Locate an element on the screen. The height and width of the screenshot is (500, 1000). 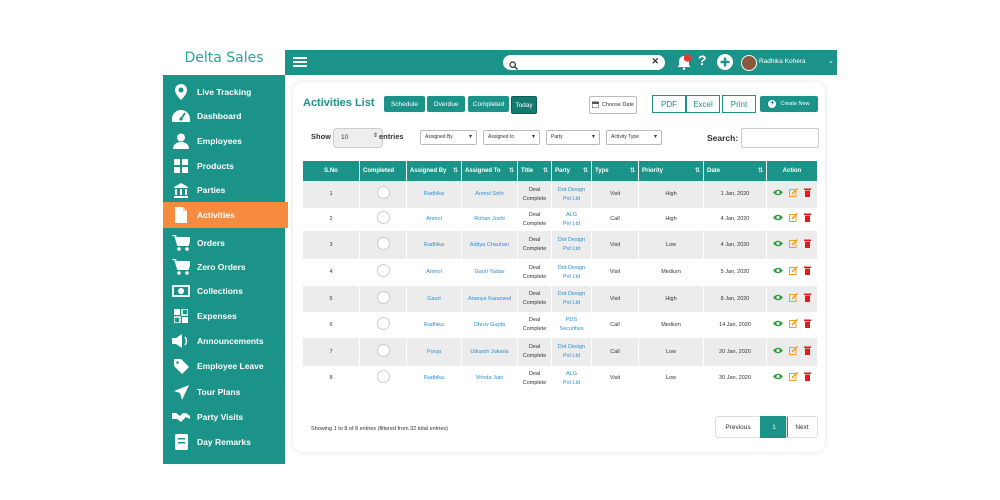
create-new-button: + Create New is located at coordinates (789, 104).